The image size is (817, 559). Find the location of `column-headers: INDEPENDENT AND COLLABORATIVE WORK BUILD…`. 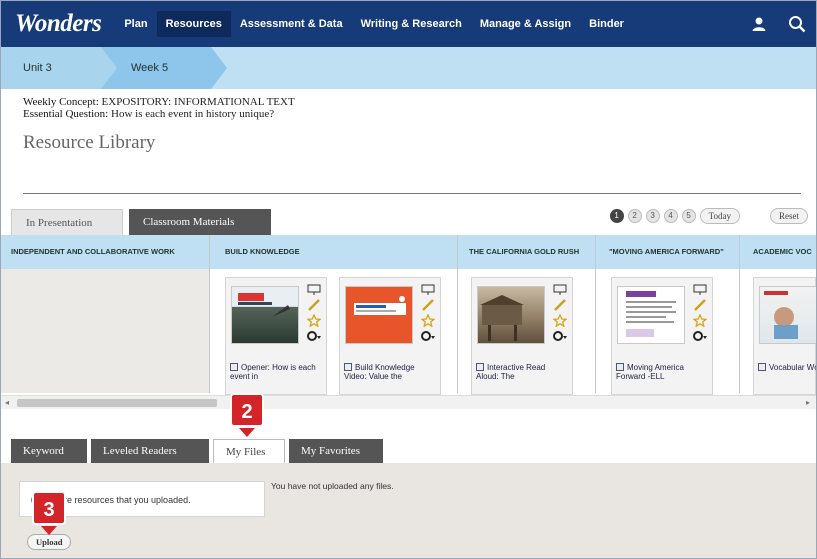

column-headers: INDEPENDENT AND COLLABORATIVE WORK BUILD… is located at coordinates (408, 252).